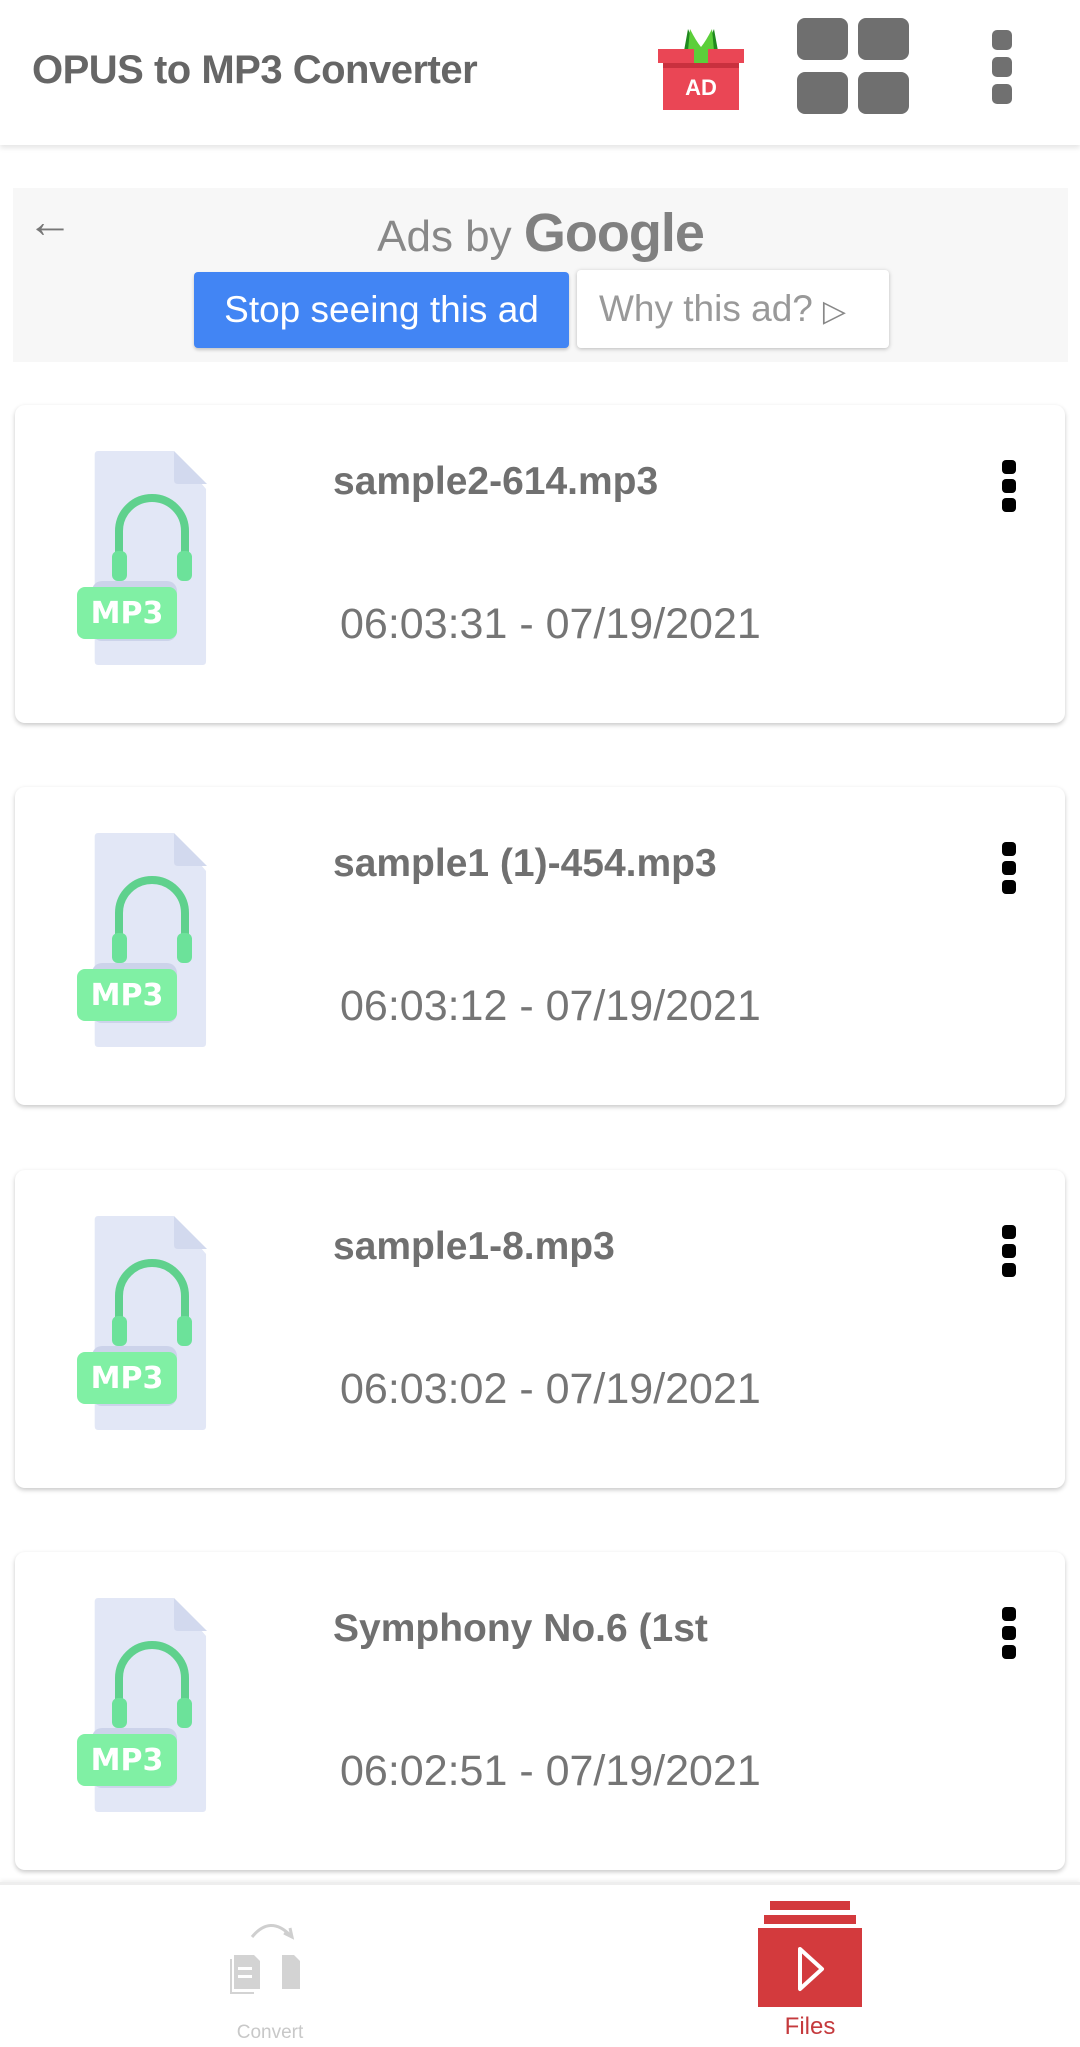 Image resolution: width=1080 pixels, height=2047 pixels. I want to click on nav-item-convert: Convert, so click(270, 1966).